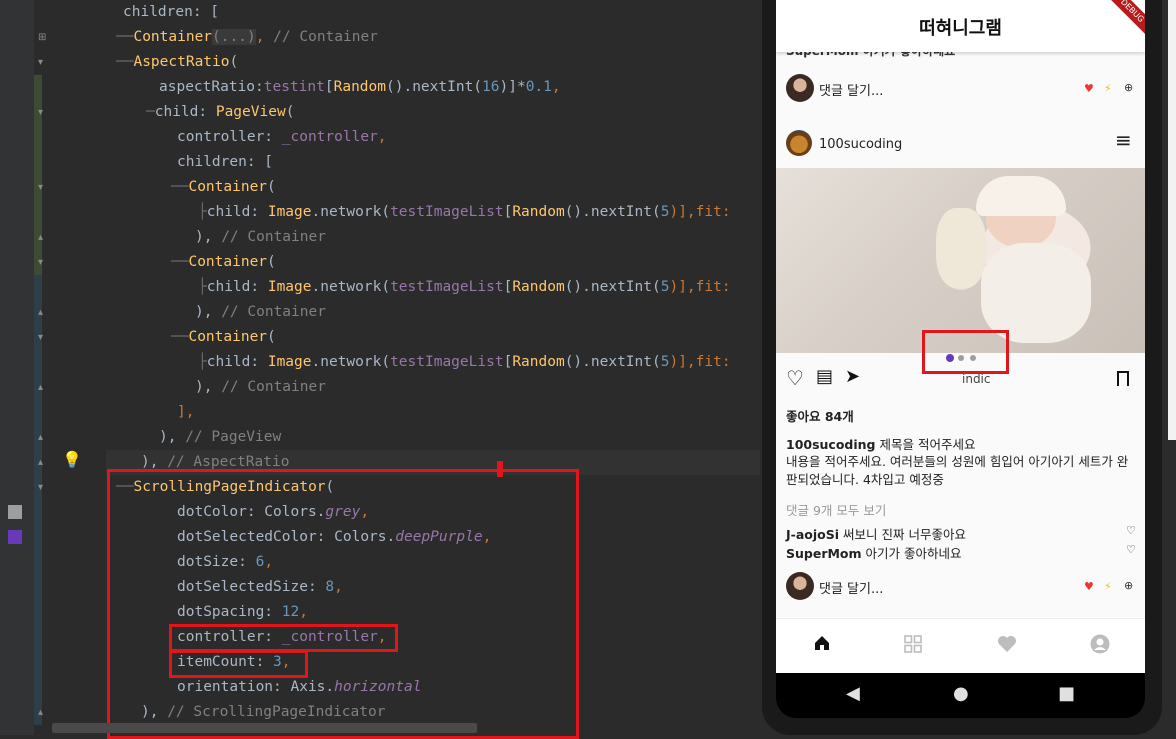 This screenshot has height=739, width=1176. What do you see at coordinates (1066, 693) in the screenshot?
I see `recent-apps-icon: ■` at bounding box center [1066, 693].